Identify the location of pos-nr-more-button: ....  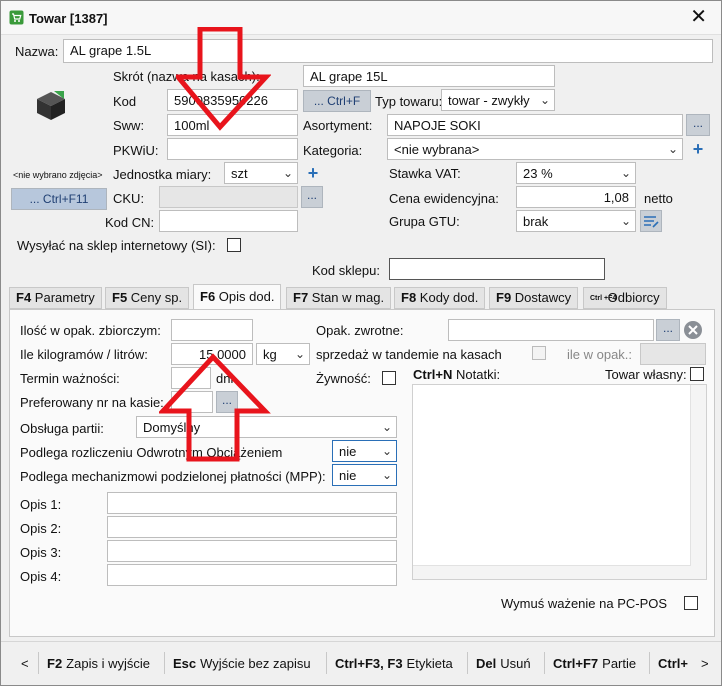
(227, 402).